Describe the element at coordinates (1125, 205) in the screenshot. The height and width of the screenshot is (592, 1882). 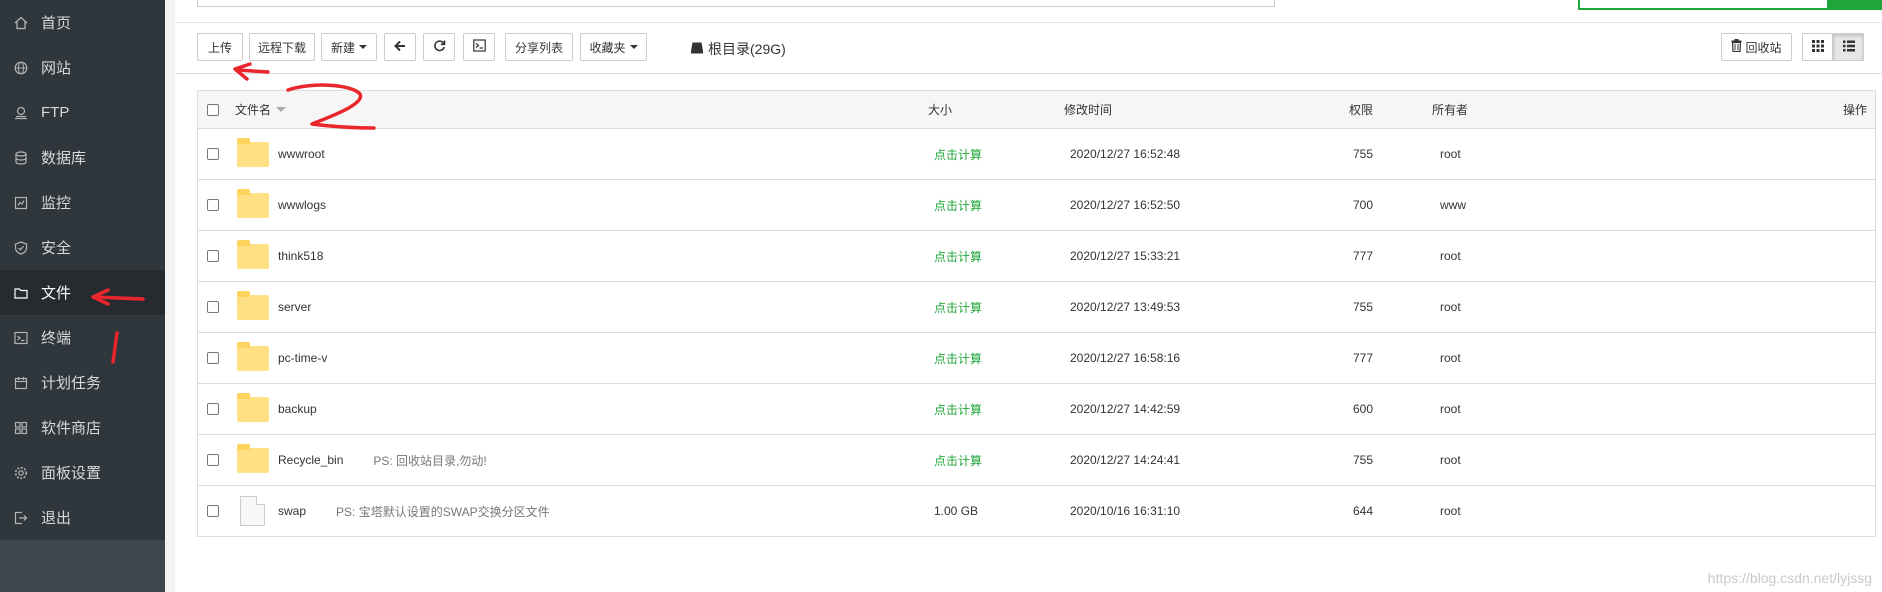
I see `mtime-text: 2020/12/27 16:52:50` at that location.